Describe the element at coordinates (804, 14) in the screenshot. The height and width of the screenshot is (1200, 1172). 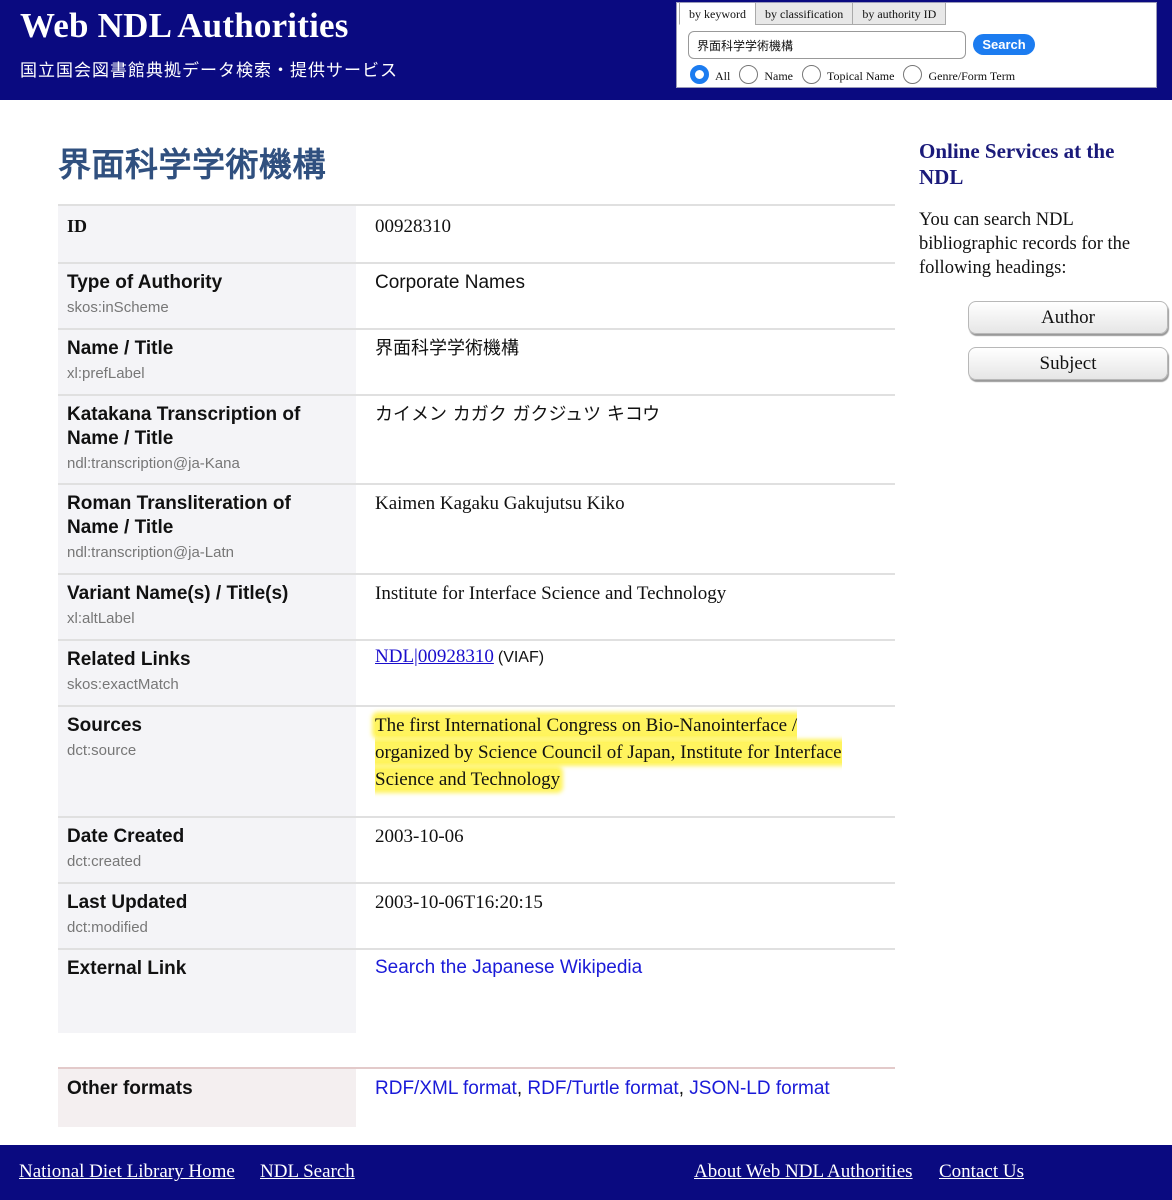
I see `tab-by-classification: by classification` at that location.